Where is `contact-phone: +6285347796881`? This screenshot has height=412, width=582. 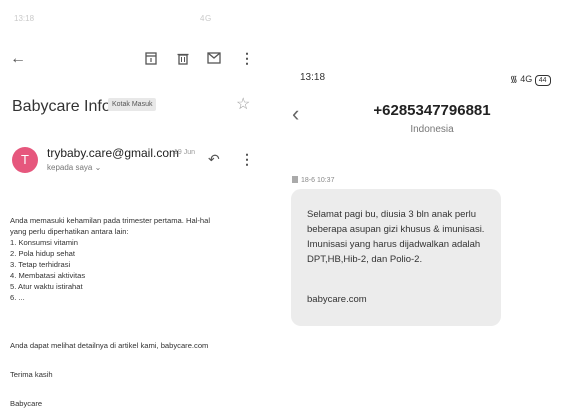
contact-phone: +6285347796881 is located at coordinates (432, 110).